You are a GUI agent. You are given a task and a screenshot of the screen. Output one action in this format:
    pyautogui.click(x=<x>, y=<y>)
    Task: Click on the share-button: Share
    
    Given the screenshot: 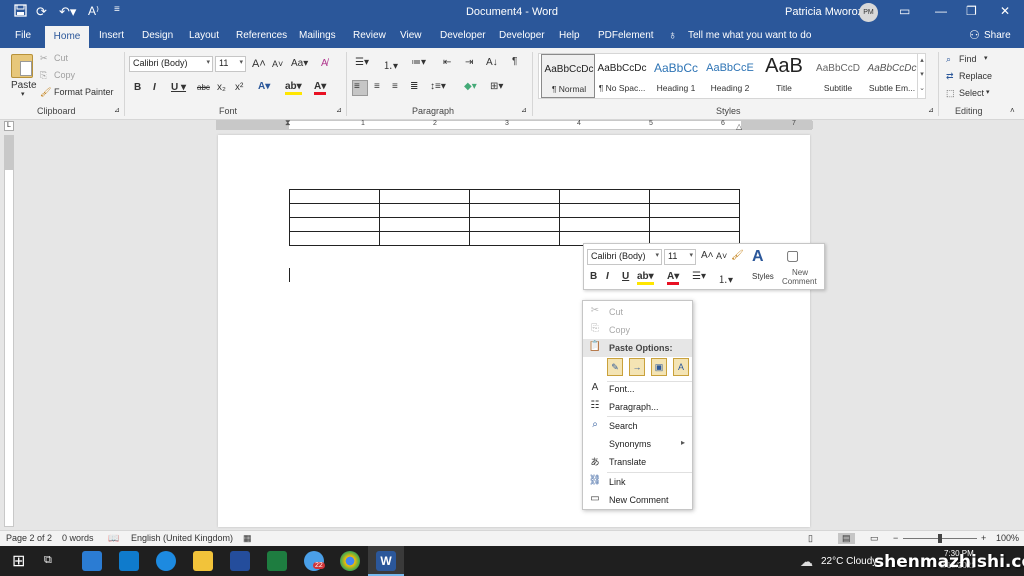 What is the action you would take?
    pyautogui.click(x=997, y=35)
    